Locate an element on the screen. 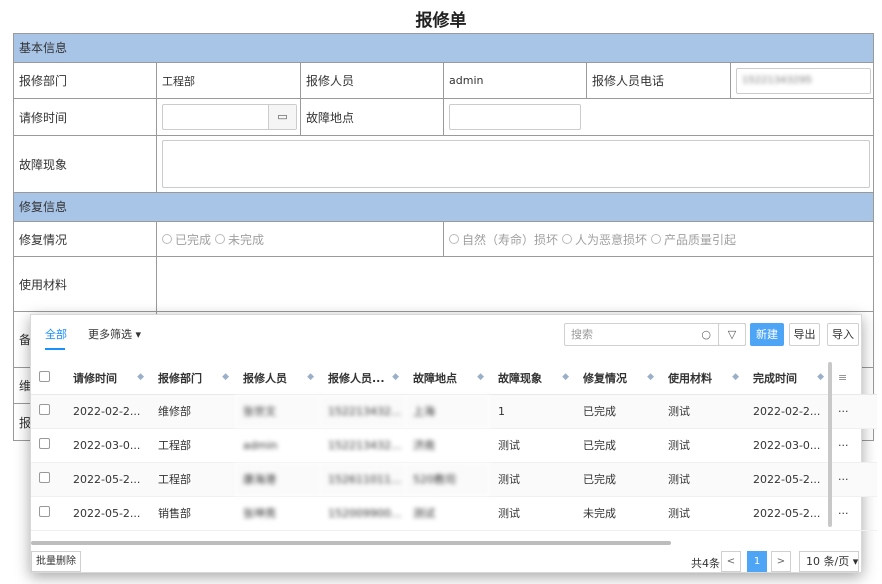 Image resolution: width=882 pixels, height=584 pixels. export-button: 导出 is located at coordinates (804, 334).